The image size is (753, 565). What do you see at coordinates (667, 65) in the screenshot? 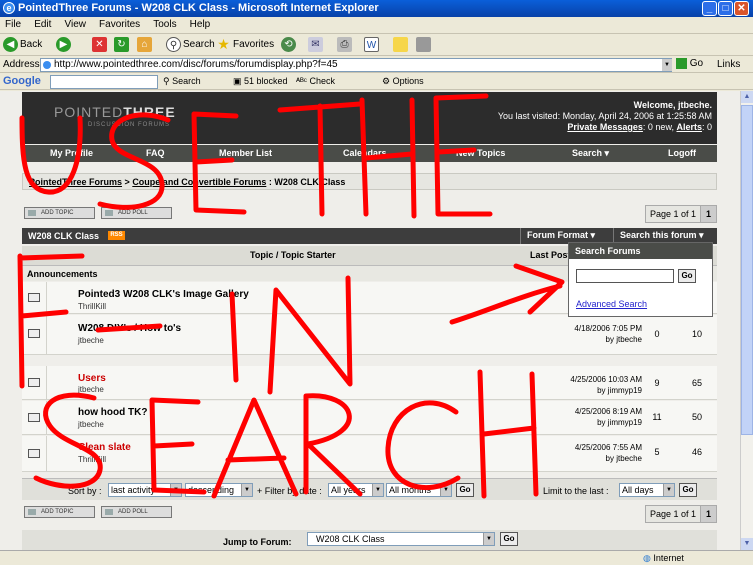
I see `address-dropdown-icon: ▼` at bounding box center [667, 65].